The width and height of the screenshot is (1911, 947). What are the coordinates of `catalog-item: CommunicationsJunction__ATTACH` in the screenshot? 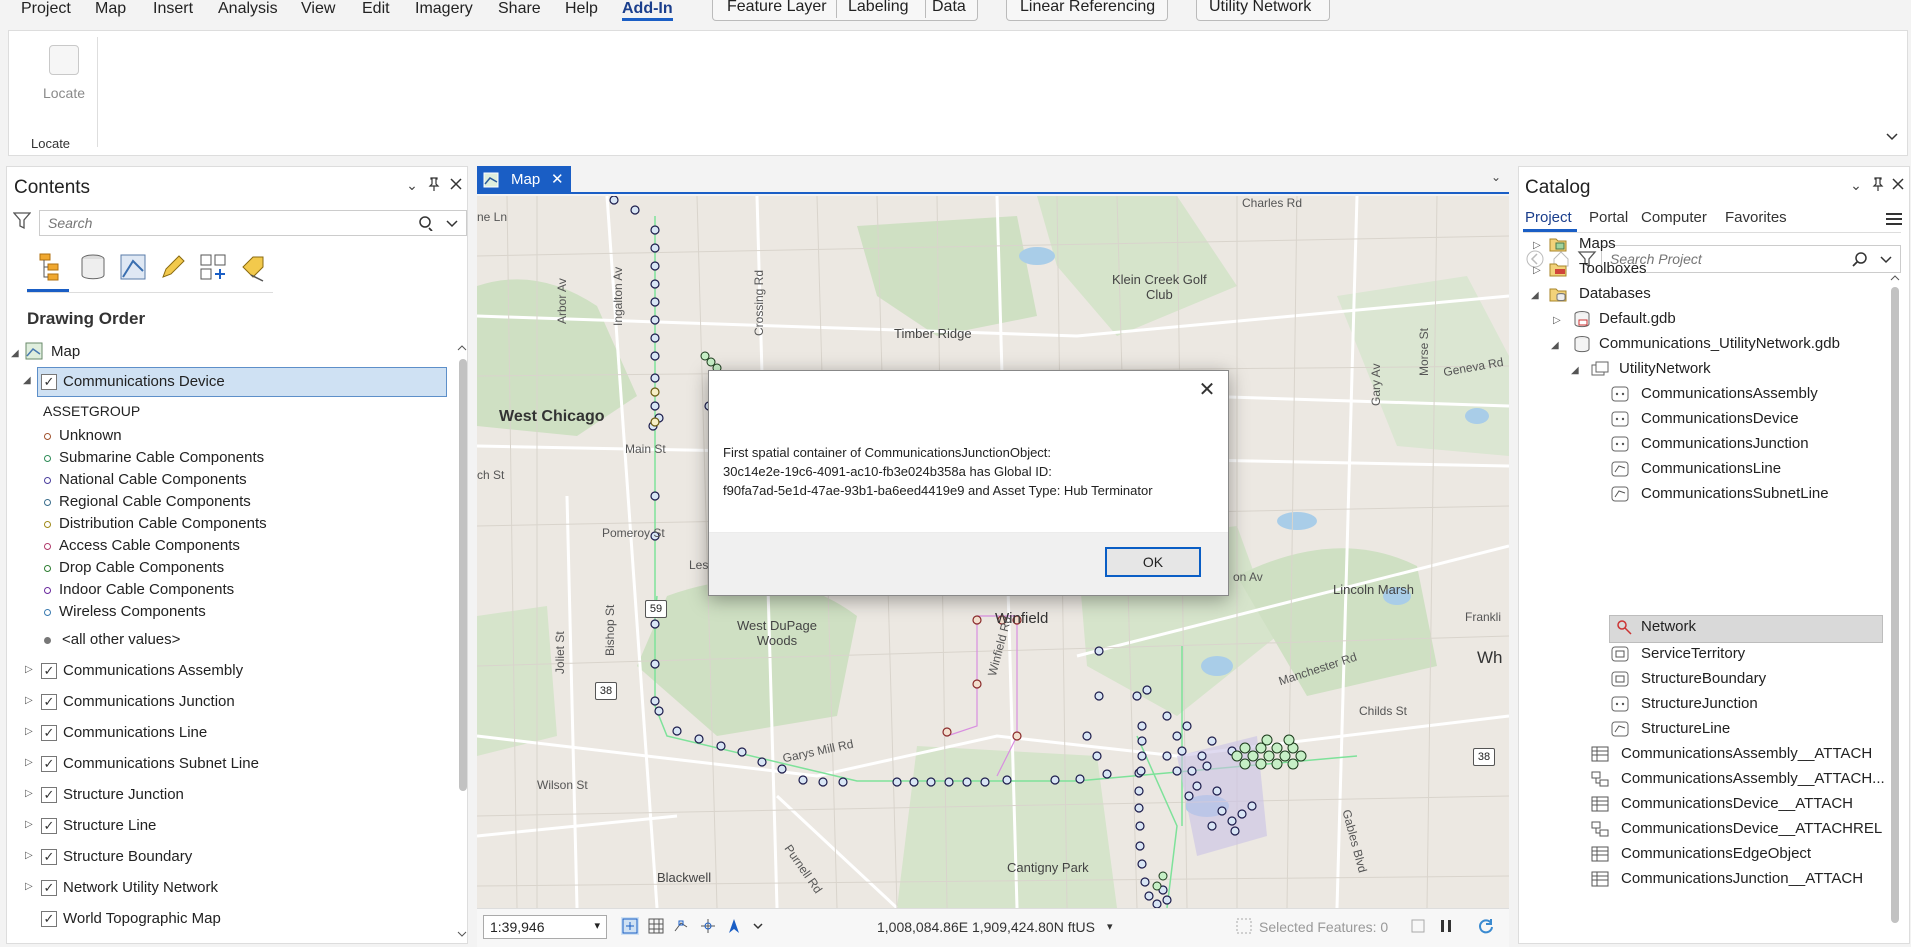 It's located at (1742, 882).